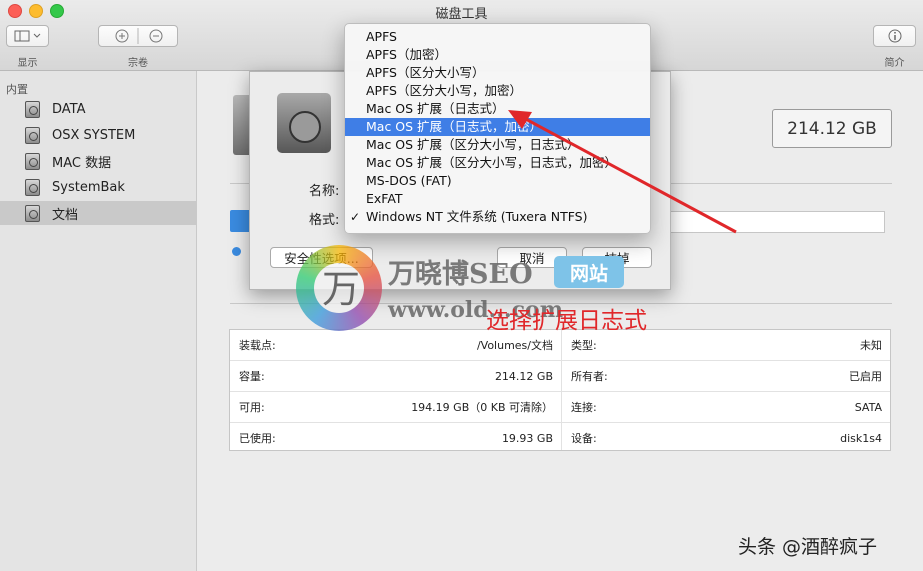 Image resolution: width=923 pixels, height=571 pixels. I want to click on annotation-arrow, so click(622, 172).